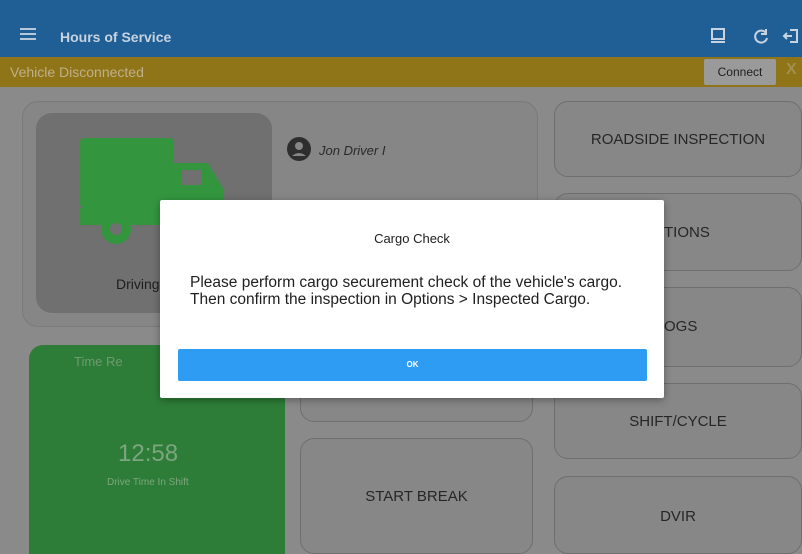 Image resolution: width=802 pixels, height=554 pixels. I want to click on refresh-icon, so click(761, 36).